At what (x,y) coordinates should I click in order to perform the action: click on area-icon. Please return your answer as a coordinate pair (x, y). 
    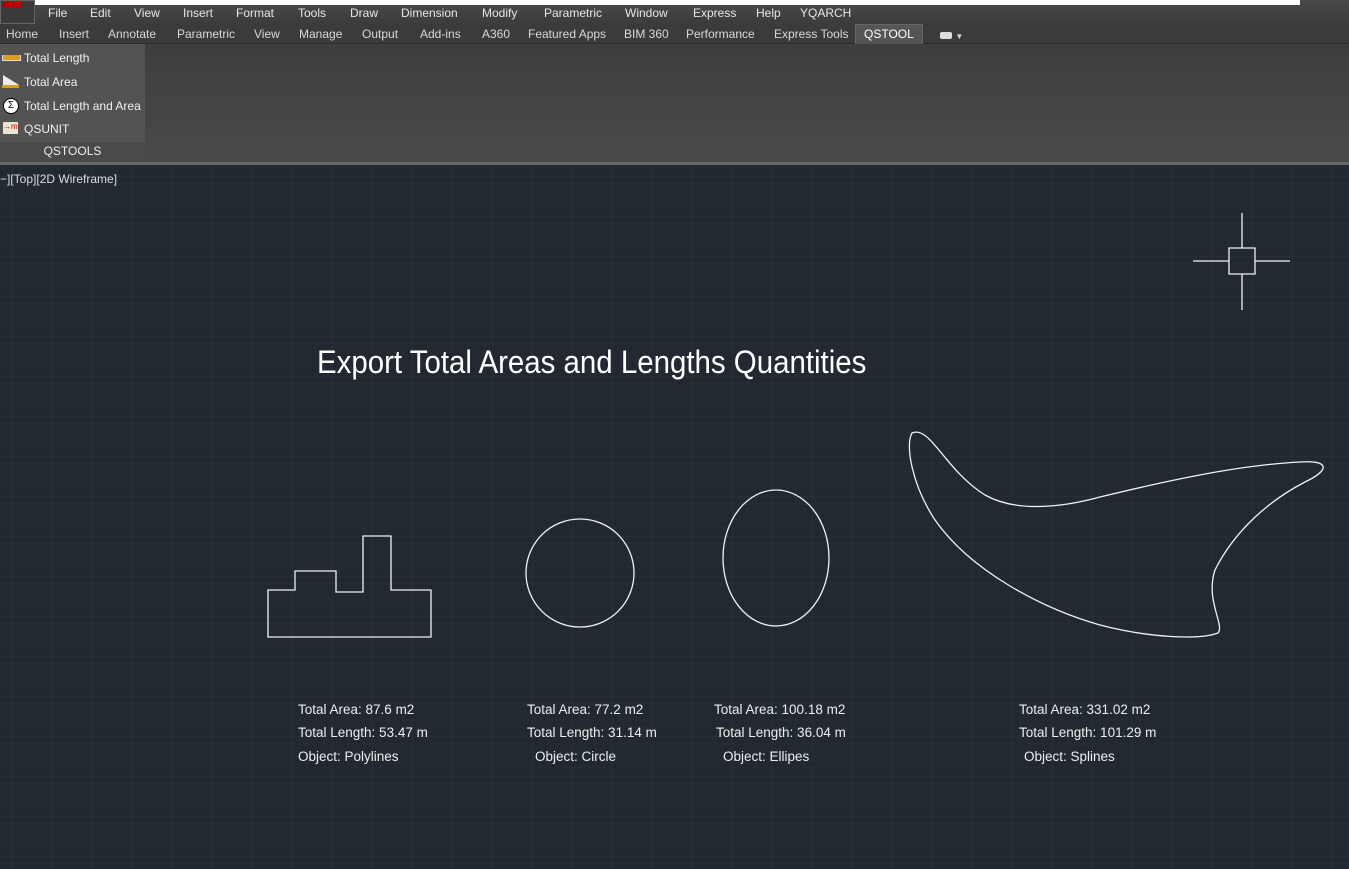
    Looking at the image, I should click on (11, 82).